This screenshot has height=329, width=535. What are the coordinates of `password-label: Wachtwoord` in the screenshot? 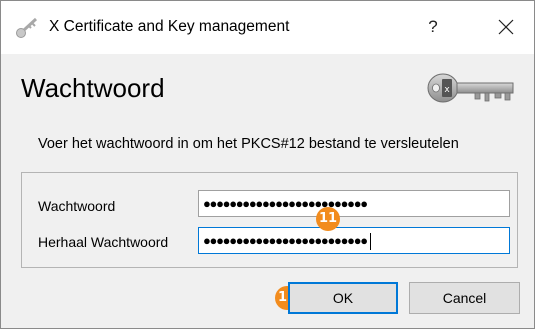 It's located at (77, 206).